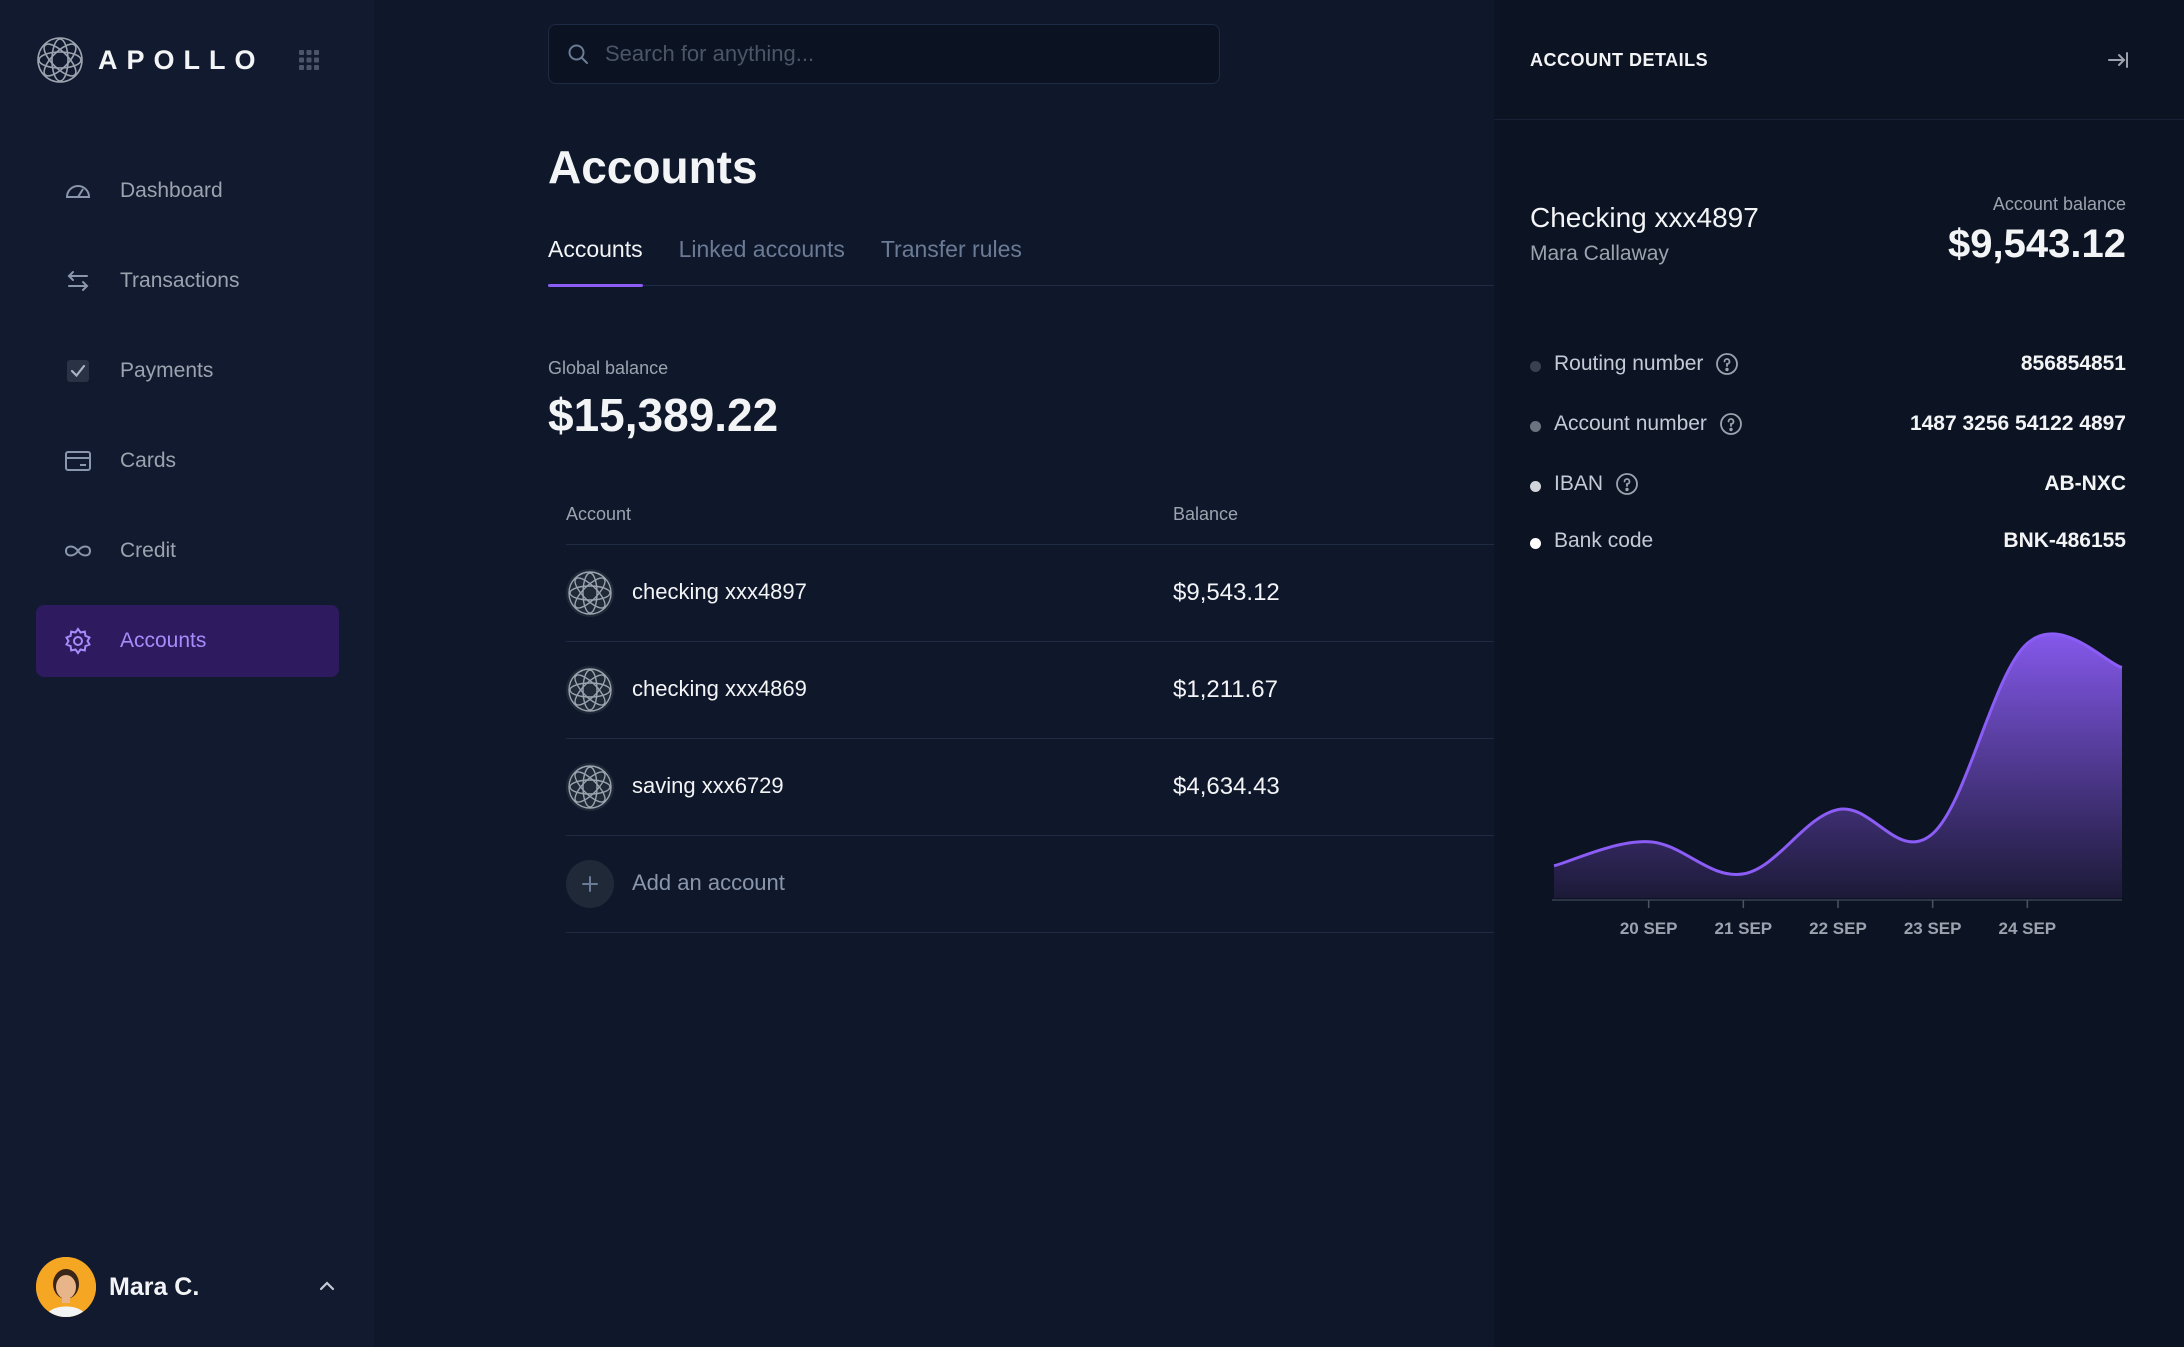 The width and height of the screenshot is (2184, 1347). Describe the element at coordinates (148, 460) in the screenshot. I see `sidebar-item-label: Cards` at that location.